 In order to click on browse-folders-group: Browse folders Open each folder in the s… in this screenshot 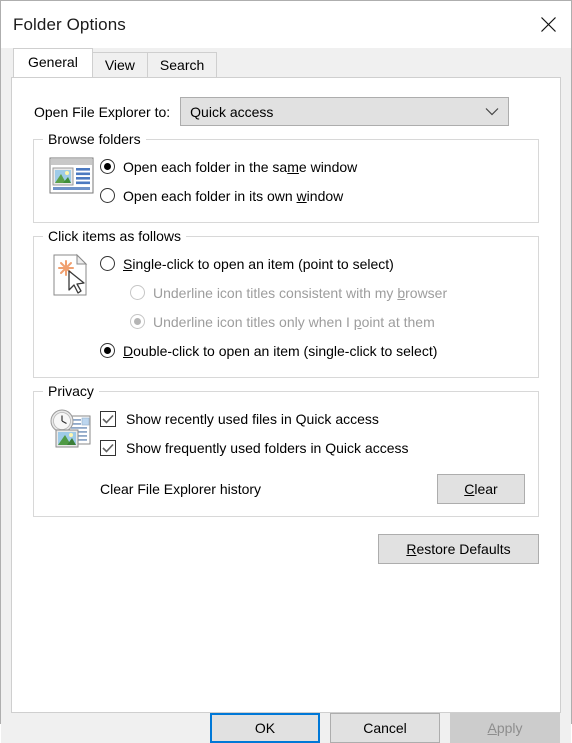, I will do `click(286, 177)`.